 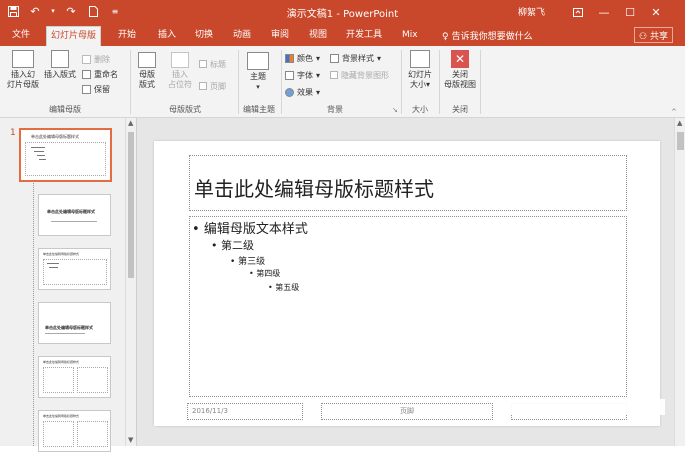 What do you see at coordinates (21, 37) in the screenshot?
I see `tab-file: 文件` at bounding box center [21, 37].